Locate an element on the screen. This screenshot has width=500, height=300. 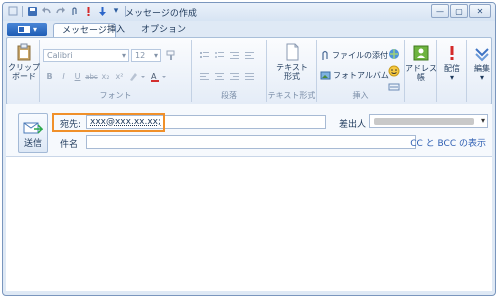
window-controls: — ▢ ✕ is located at coordinates (461, 11).